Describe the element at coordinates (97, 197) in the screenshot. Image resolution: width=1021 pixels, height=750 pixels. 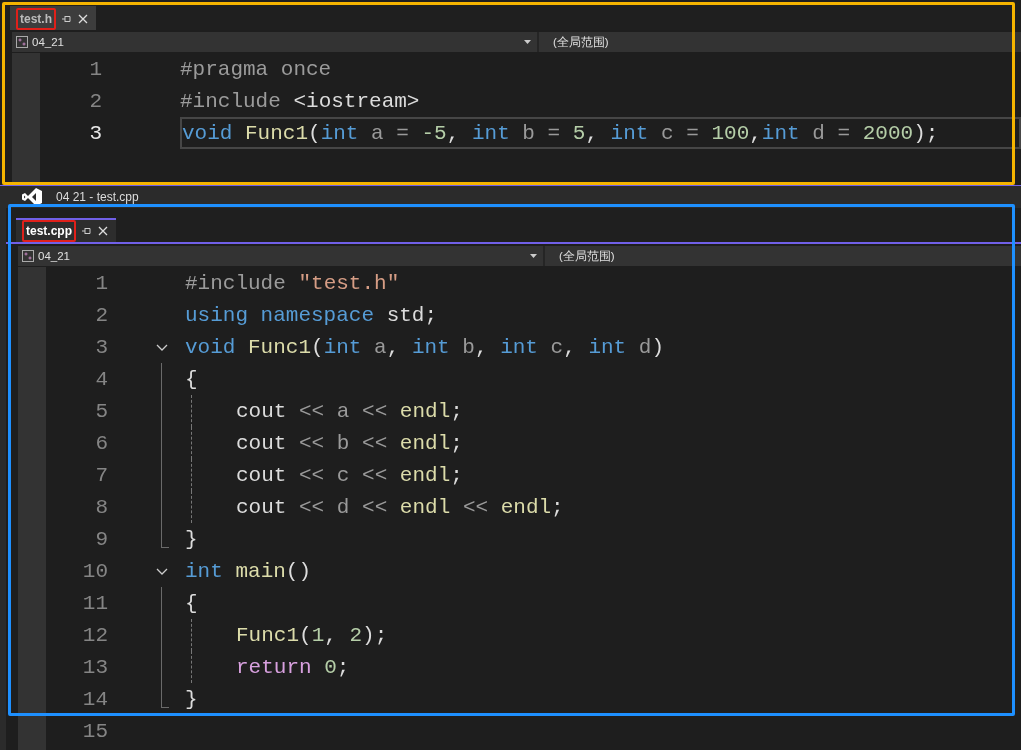
I see `window-title: 04 21 - test.cpp` at that location.